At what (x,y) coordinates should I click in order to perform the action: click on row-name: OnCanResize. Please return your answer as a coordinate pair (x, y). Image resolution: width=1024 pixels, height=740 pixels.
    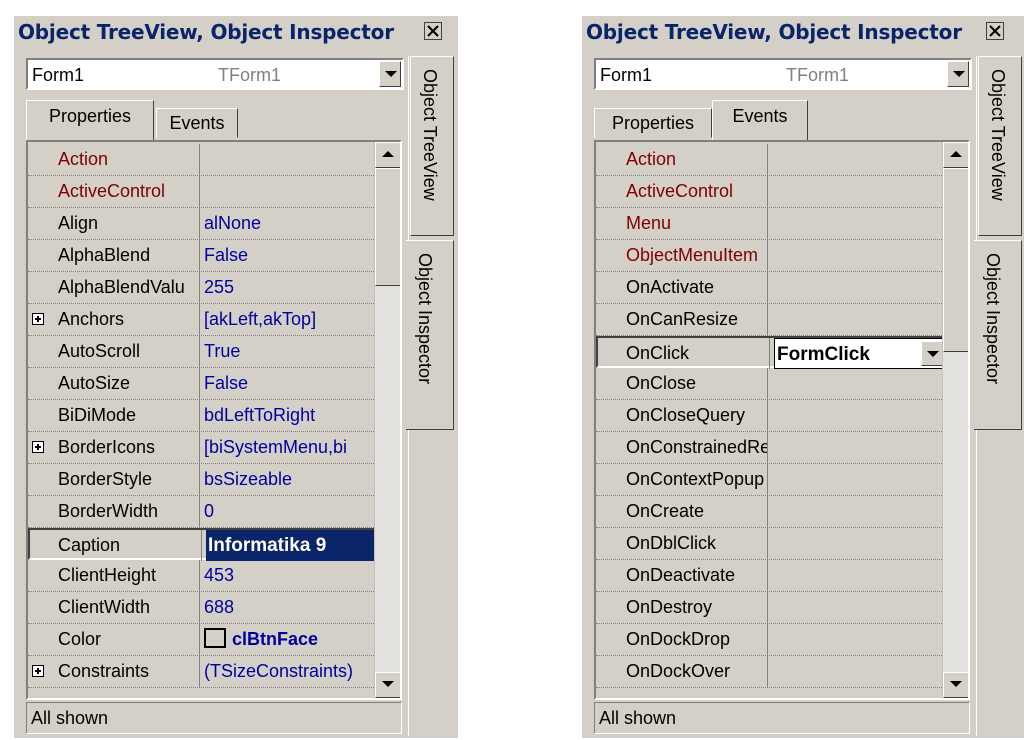
    Looking at the image, I should click on (682, 319).